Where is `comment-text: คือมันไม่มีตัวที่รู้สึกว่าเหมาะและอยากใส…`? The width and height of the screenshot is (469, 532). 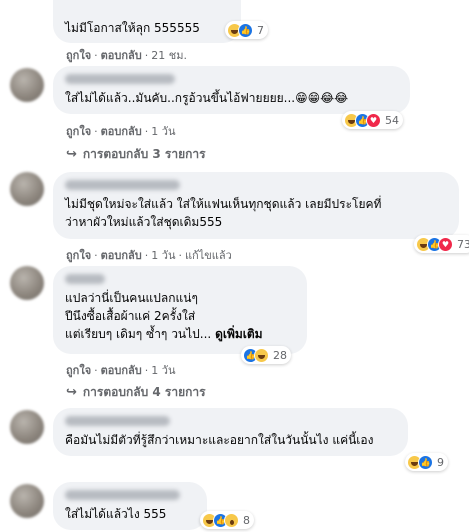
comment-text: คือมันไม่มีตัวที่รู้สึกว่าเหมาะและอยากใส… is located at coordinates (219, 440).